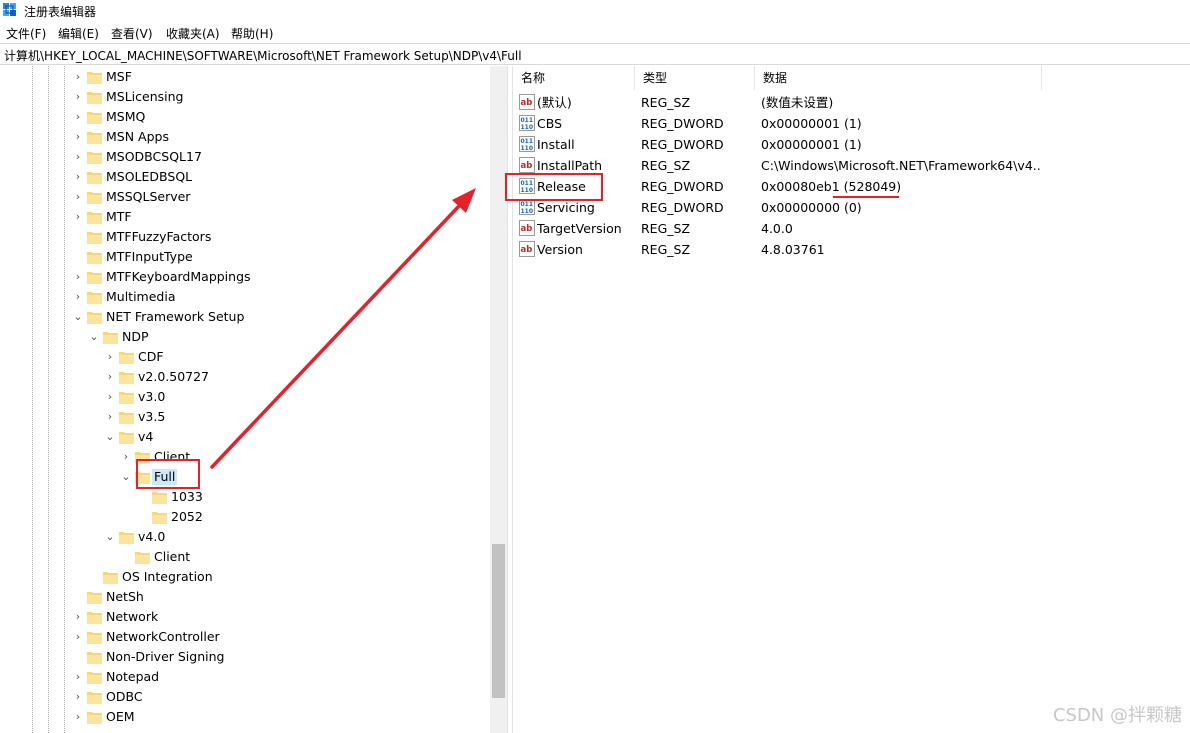  Describe the element at coordinates (245, 617) in the screenshot. I see `tree-item: › Network` at that location.